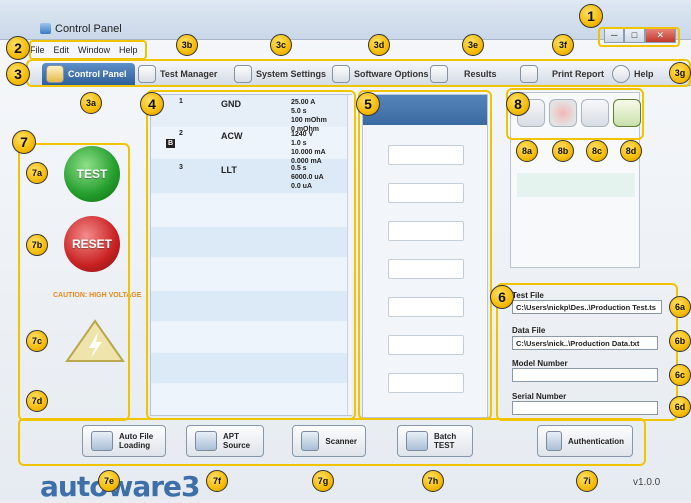  I want to click on callout-badge: 7g, so click(323, 481).